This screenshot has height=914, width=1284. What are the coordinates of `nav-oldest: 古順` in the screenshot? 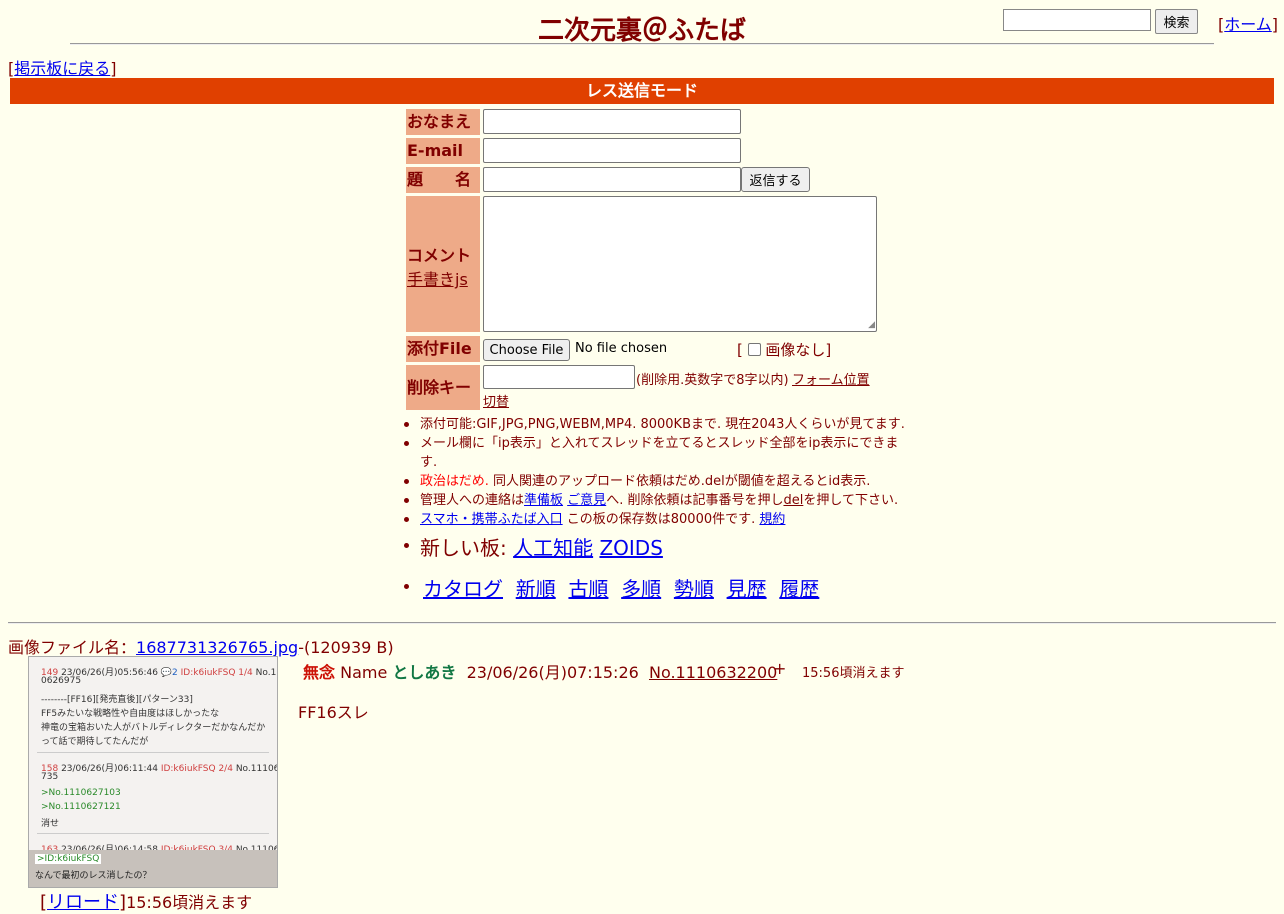 It's located at (588, 589).